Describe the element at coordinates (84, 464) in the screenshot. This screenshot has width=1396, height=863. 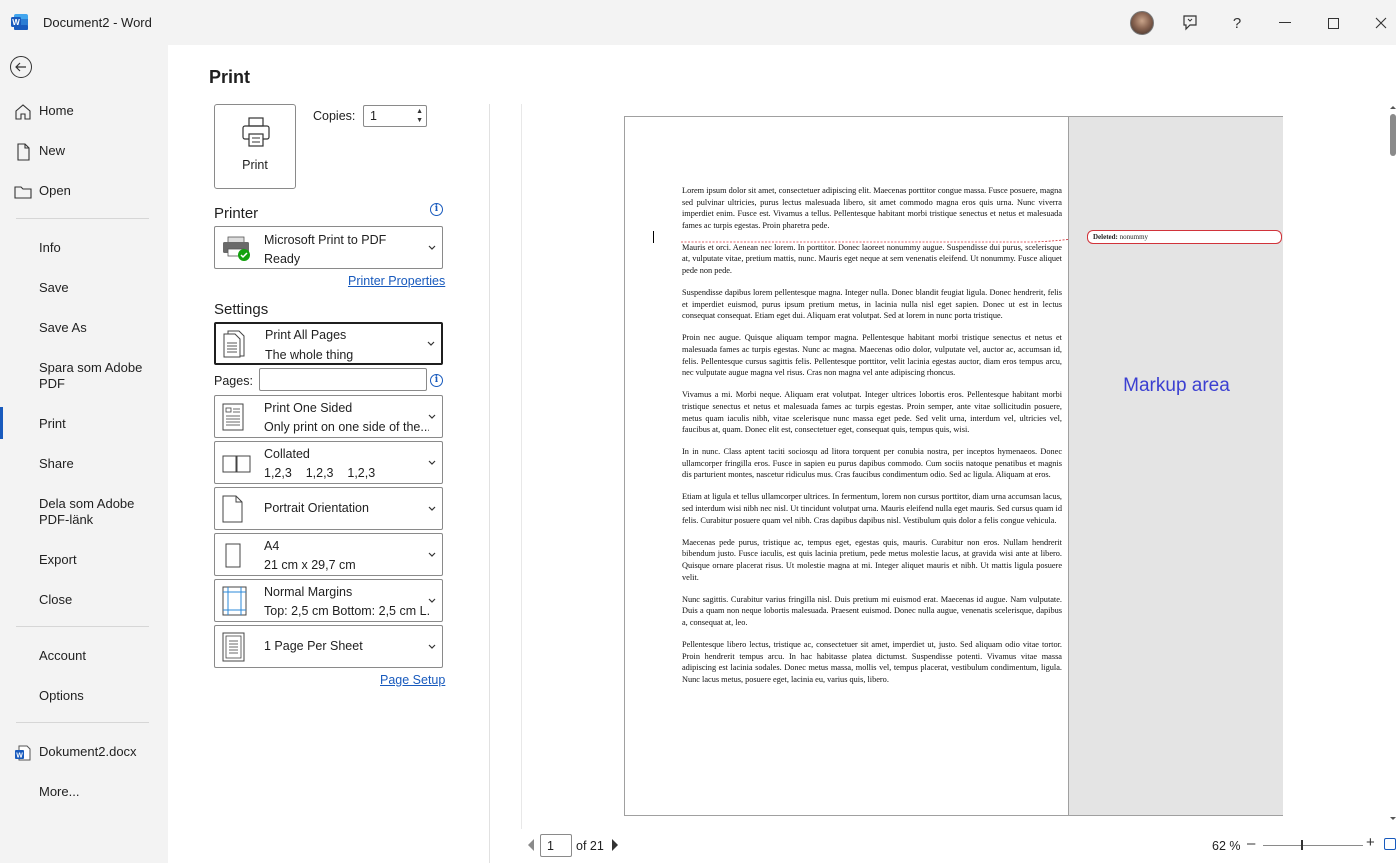
I see `nav-share: Share` at that location.